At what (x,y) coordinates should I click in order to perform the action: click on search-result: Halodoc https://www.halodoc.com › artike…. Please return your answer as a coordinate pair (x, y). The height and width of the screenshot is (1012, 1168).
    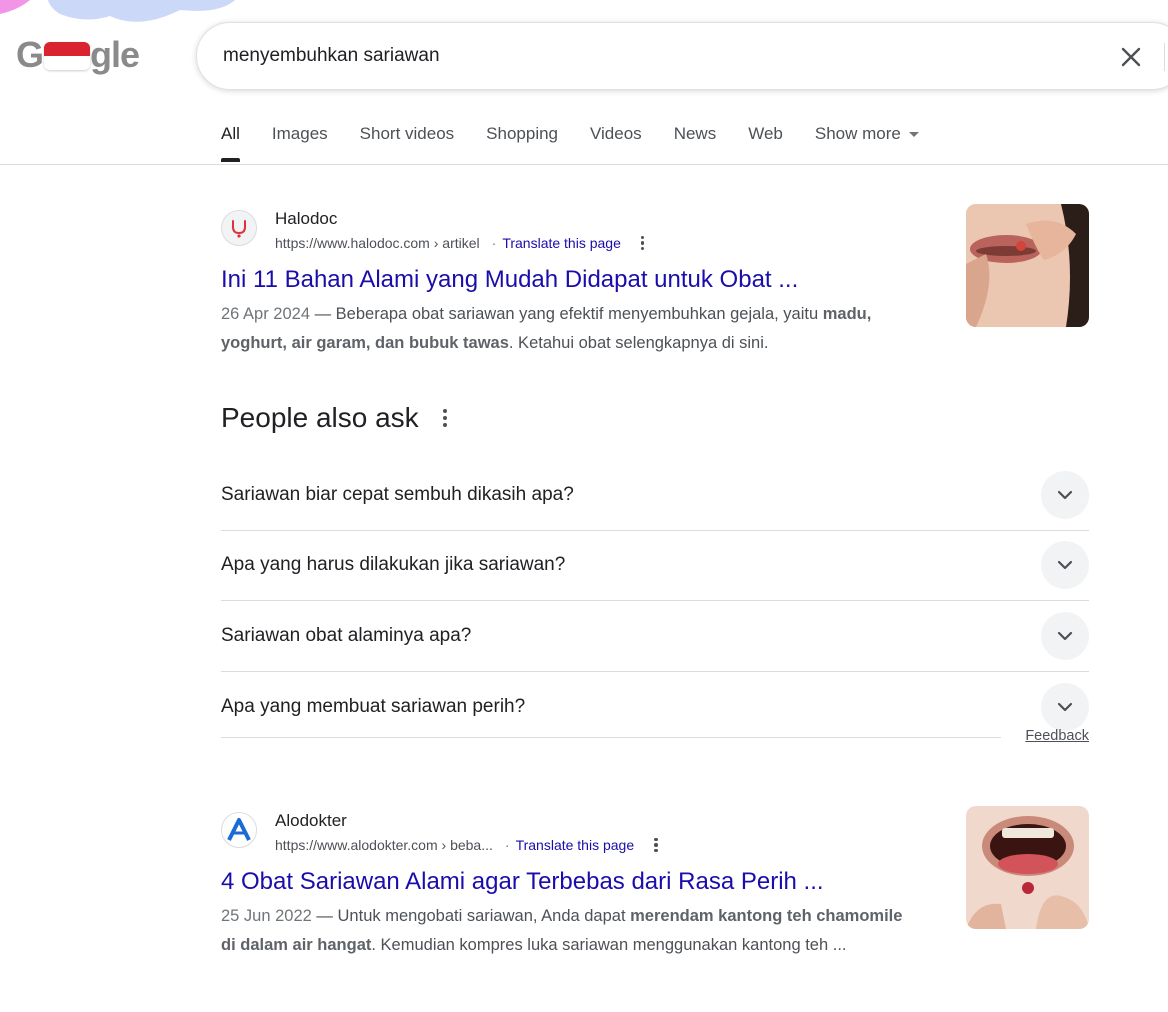
    Looking at the image, I should click on (655, 282).